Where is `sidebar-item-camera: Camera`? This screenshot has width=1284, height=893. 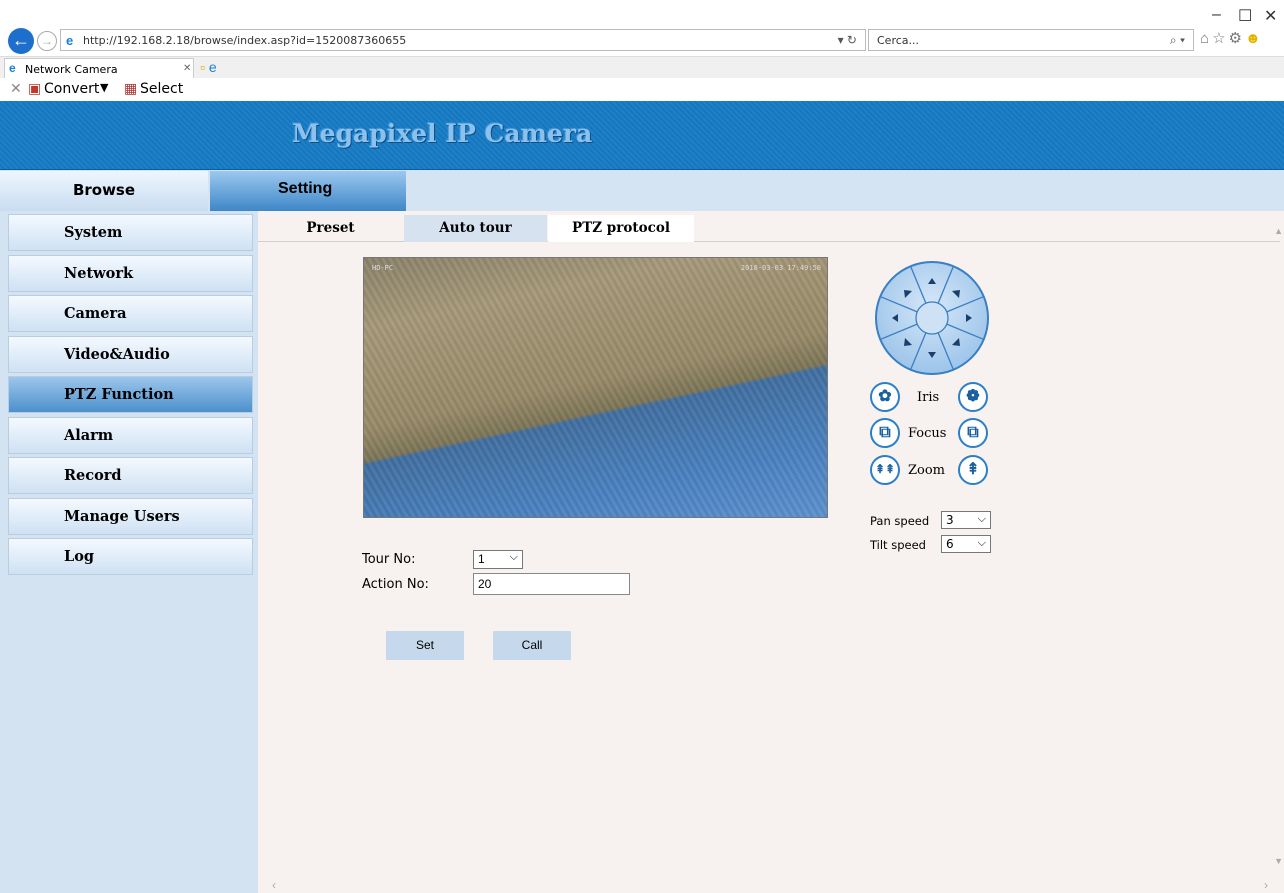
sidebar-item-camera: Camera is located at coordinates (130, 313).